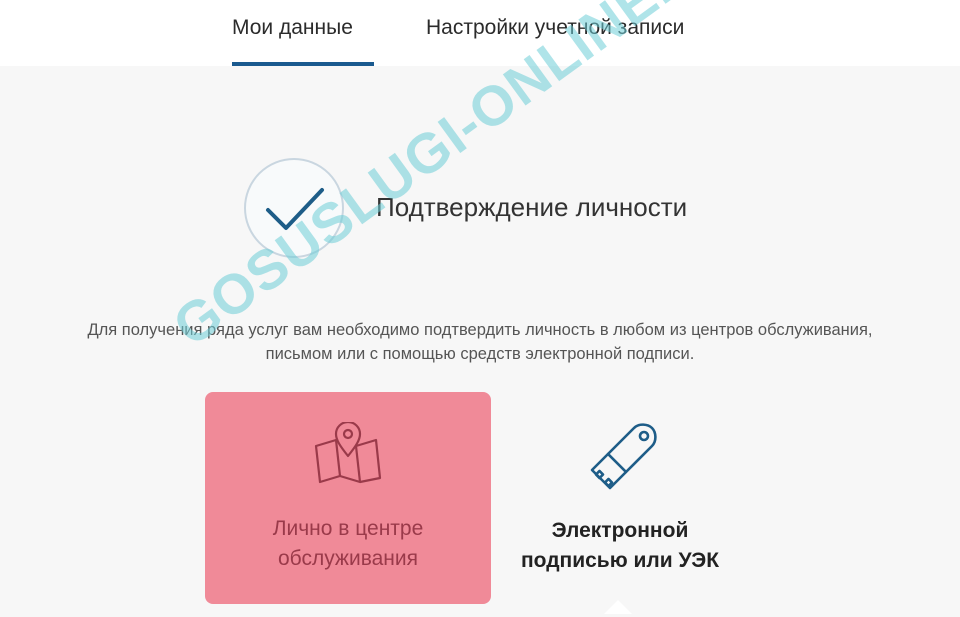 This screenshot has height=617, width=960. What do you see at coordinates (303, 64) in the screenshot?
I see `active-tab-indicator` at bounding box center [303, 64].